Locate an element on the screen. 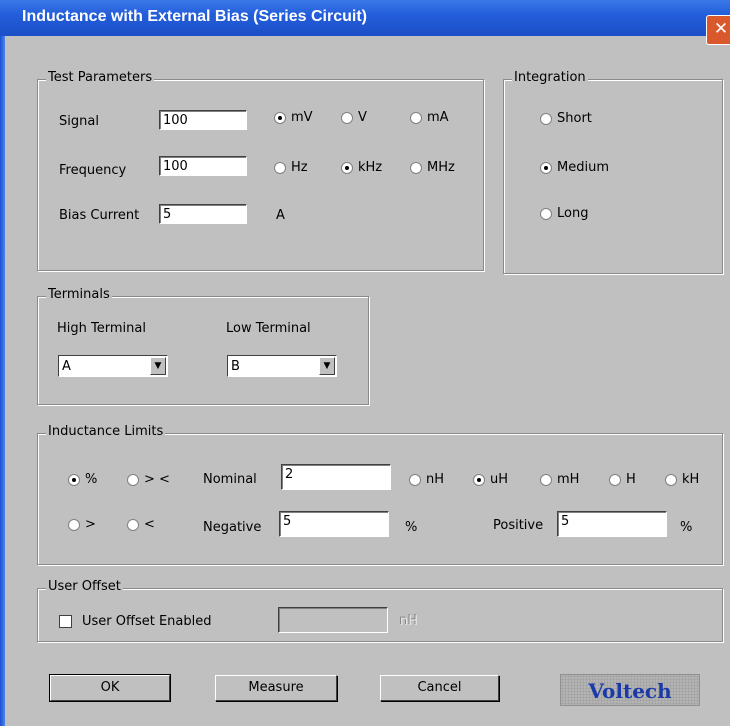 The width and height of the screenshot is (730, 726). terminals-group: Terminals is located at coordinates (203, 346).